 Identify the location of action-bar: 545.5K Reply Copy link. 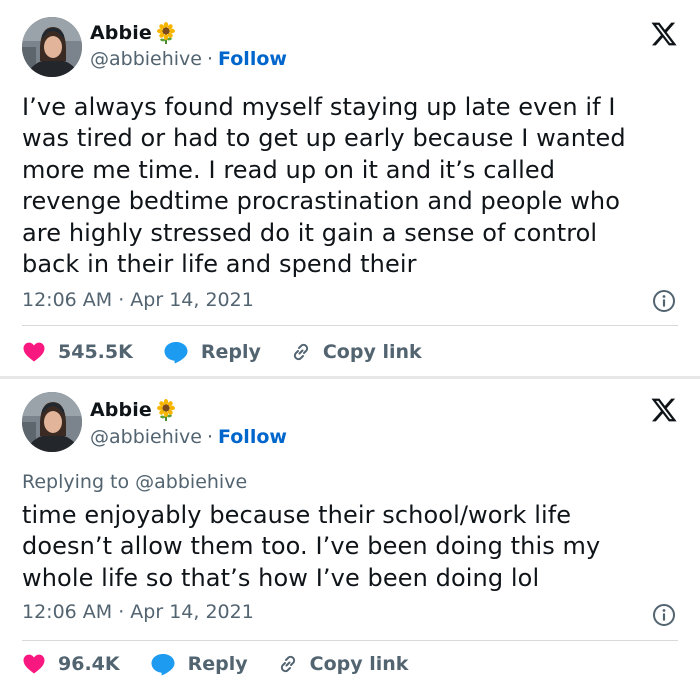
(222, 352).